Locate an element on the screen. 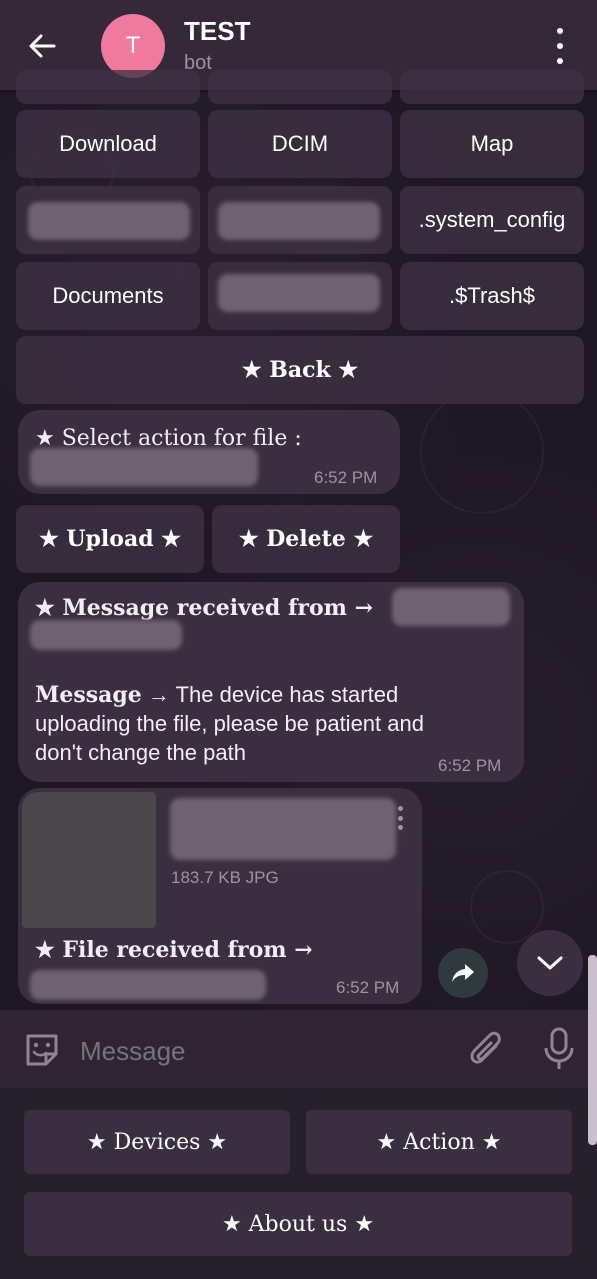 The height and width of the screenshot is (1279, 597). back-button is located at coordinates (42, 46).